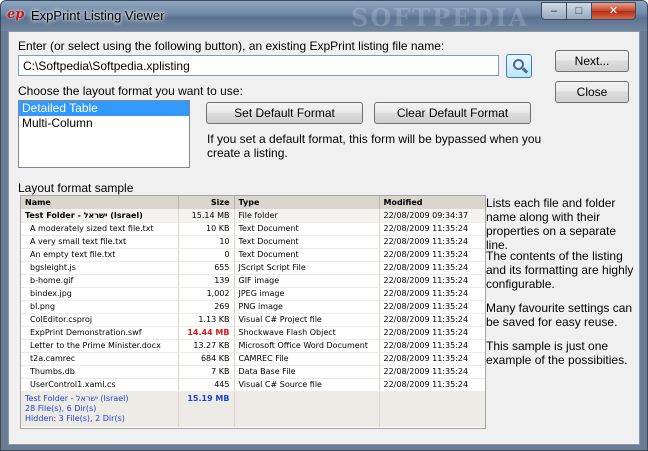  I want to click on window-close-button: ✕, so click(613, 11).